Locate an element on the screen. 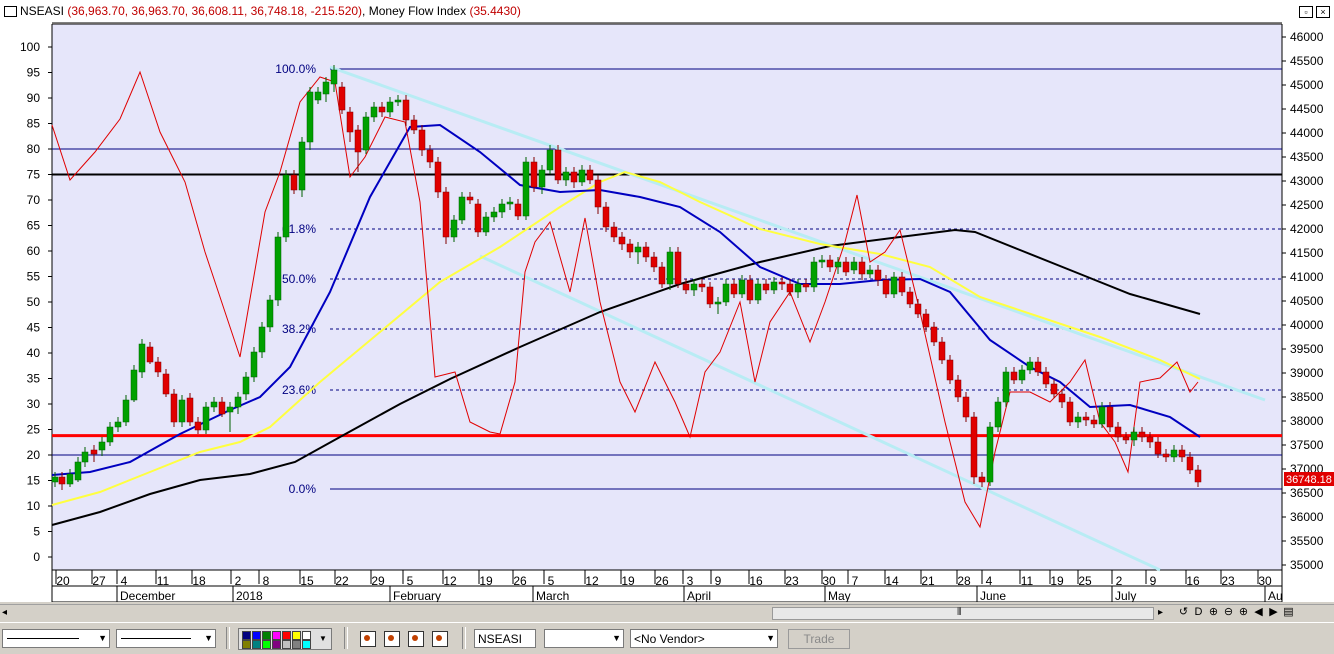  right-axis-tick-label: 38000 is located at coordinates (1307, 421).